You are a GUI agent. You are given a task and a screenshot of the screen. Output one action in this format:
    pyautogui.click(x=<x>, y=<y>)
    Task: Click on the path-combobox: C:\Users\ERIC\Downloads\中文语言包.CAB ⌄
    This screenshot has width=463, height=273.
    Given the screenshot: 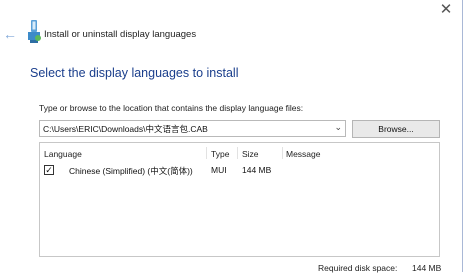 What is the action you would take?
    pyautogui.click(x=192, y=128)
    